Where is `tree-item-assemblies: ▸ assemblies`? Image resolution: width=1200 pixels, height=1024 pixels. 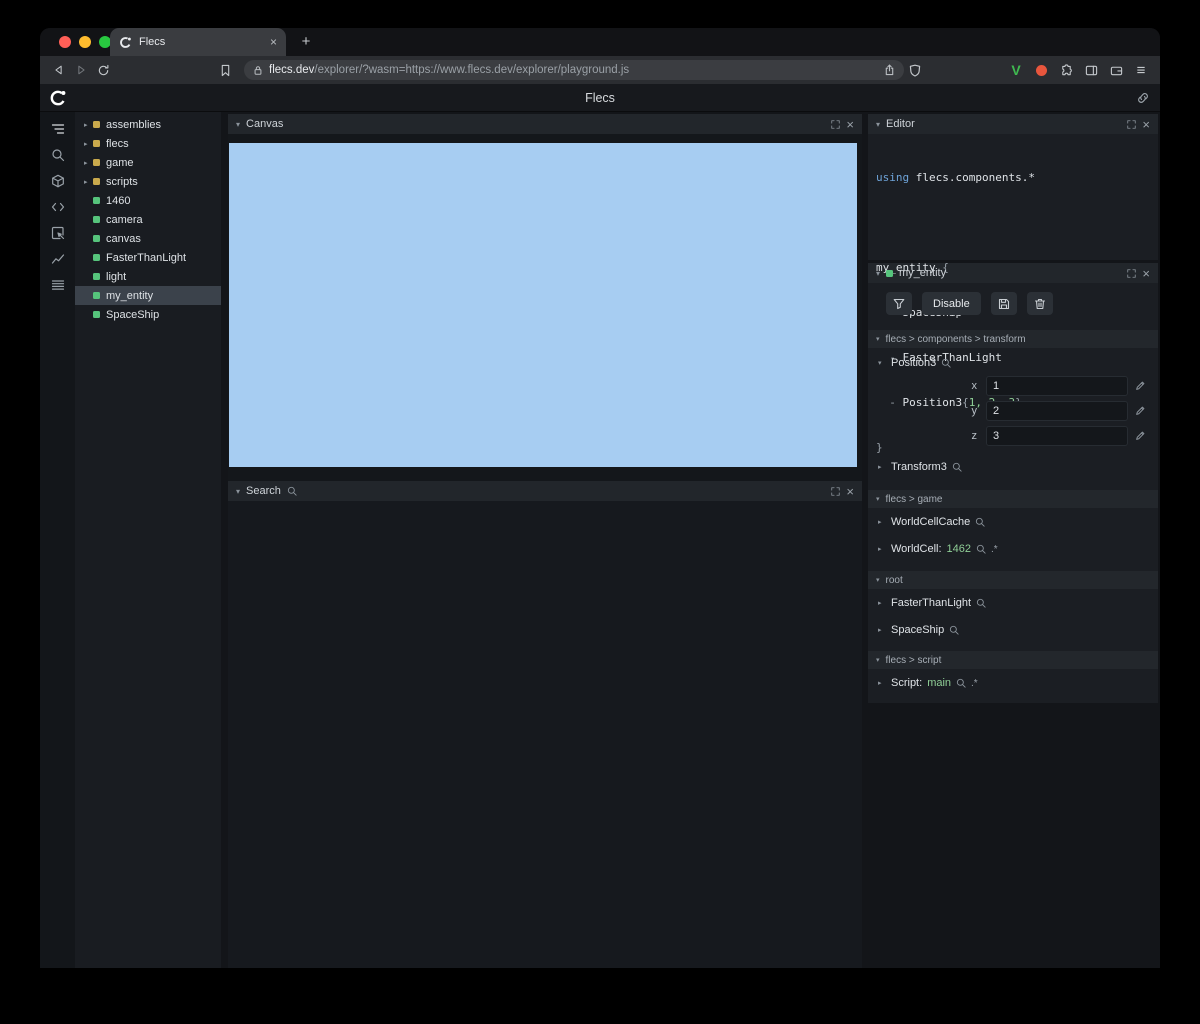 tree-item-assemblies: ▸ assemblies is located at coordinates (148, 124).